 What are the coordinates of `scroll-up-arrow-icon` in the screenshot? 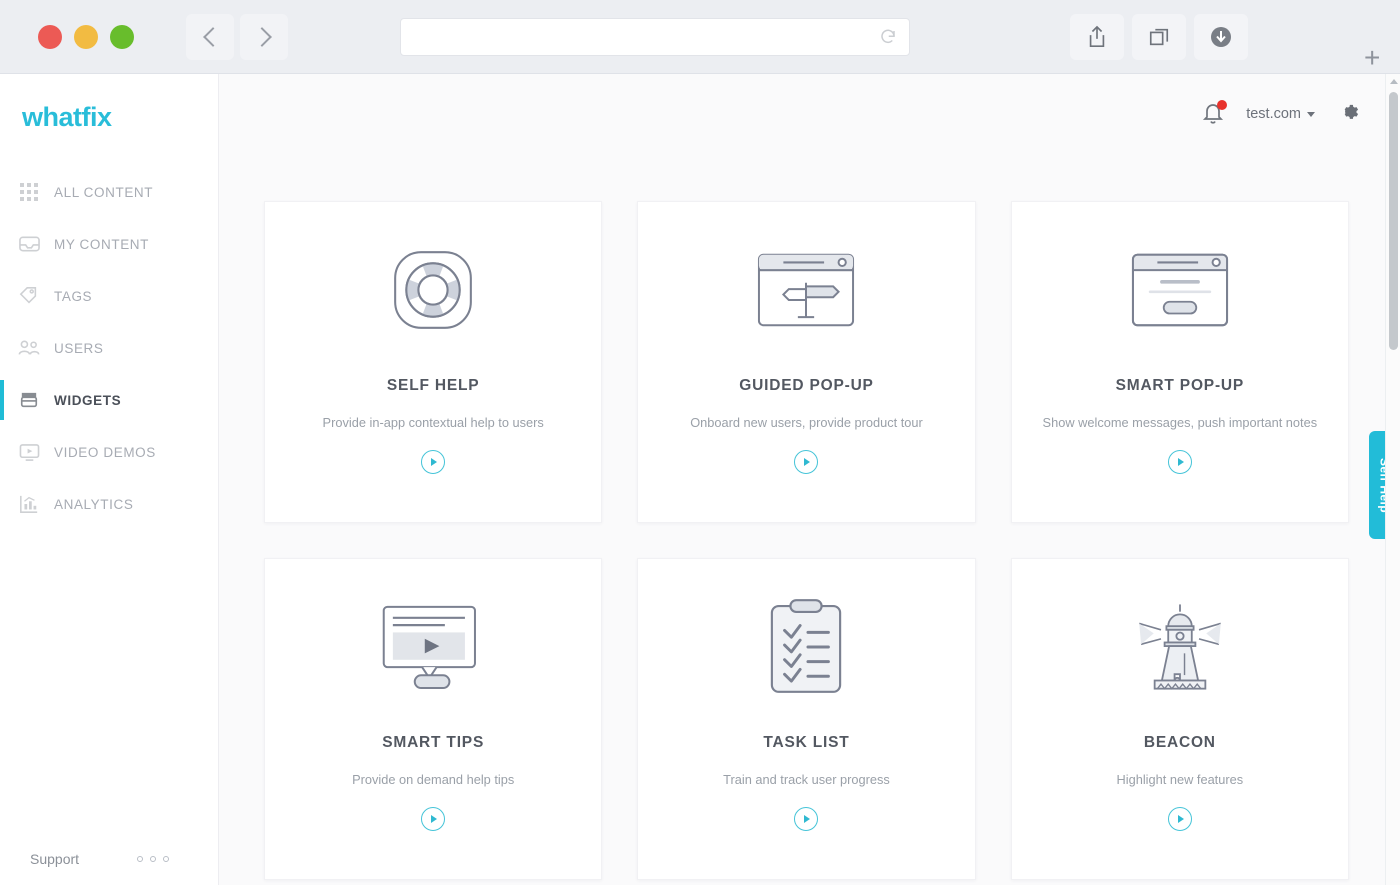 It's located at (1393, 81).